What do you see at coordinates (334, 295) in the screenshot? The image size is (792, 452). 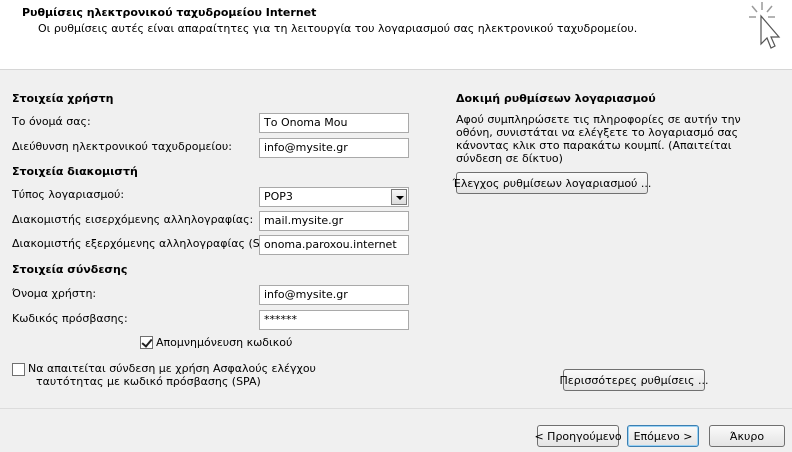 I see `username-input: info@mysite.gr` at bounding box center [334, 295].